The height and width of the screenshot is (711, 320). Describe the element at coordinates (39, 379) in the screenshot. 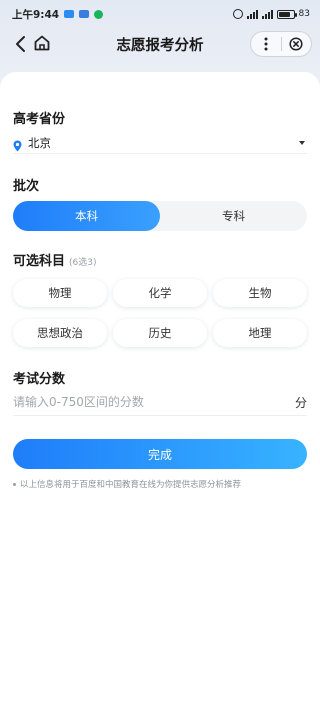

I see `score-title: 考试分数` at that location.